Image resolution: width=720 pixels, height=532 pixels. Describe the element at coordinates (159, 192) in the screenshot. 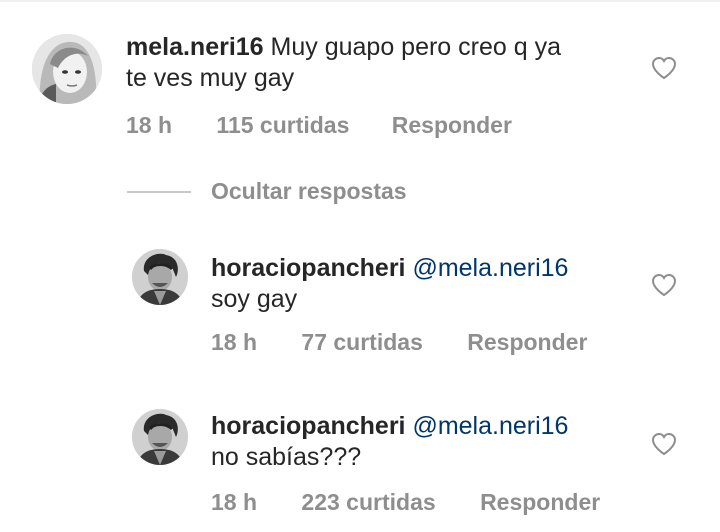

I see `hide-replies-divider` at that location.